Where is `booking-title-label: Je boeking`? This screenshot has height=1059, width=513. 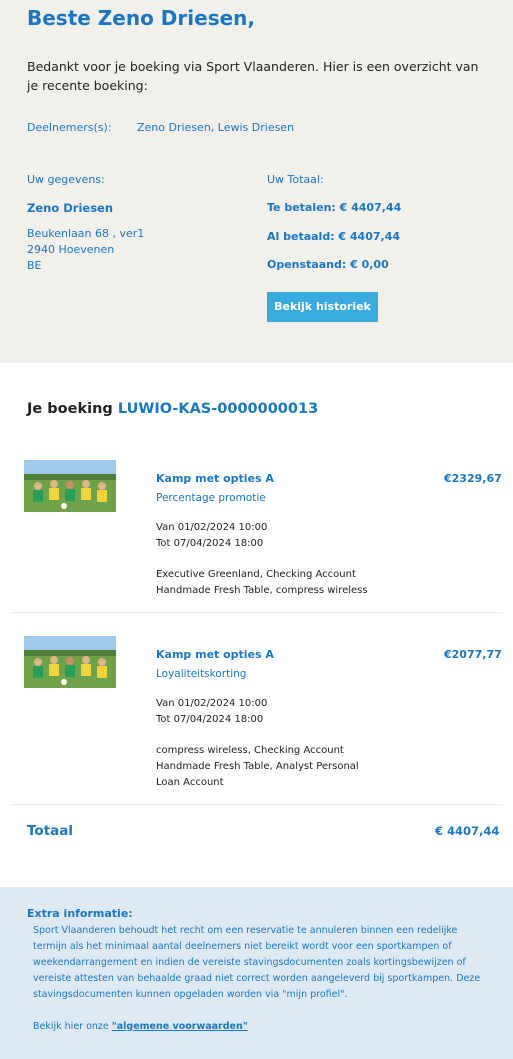
booking-title-label: Je boeking is located at coordinates (70, 409).